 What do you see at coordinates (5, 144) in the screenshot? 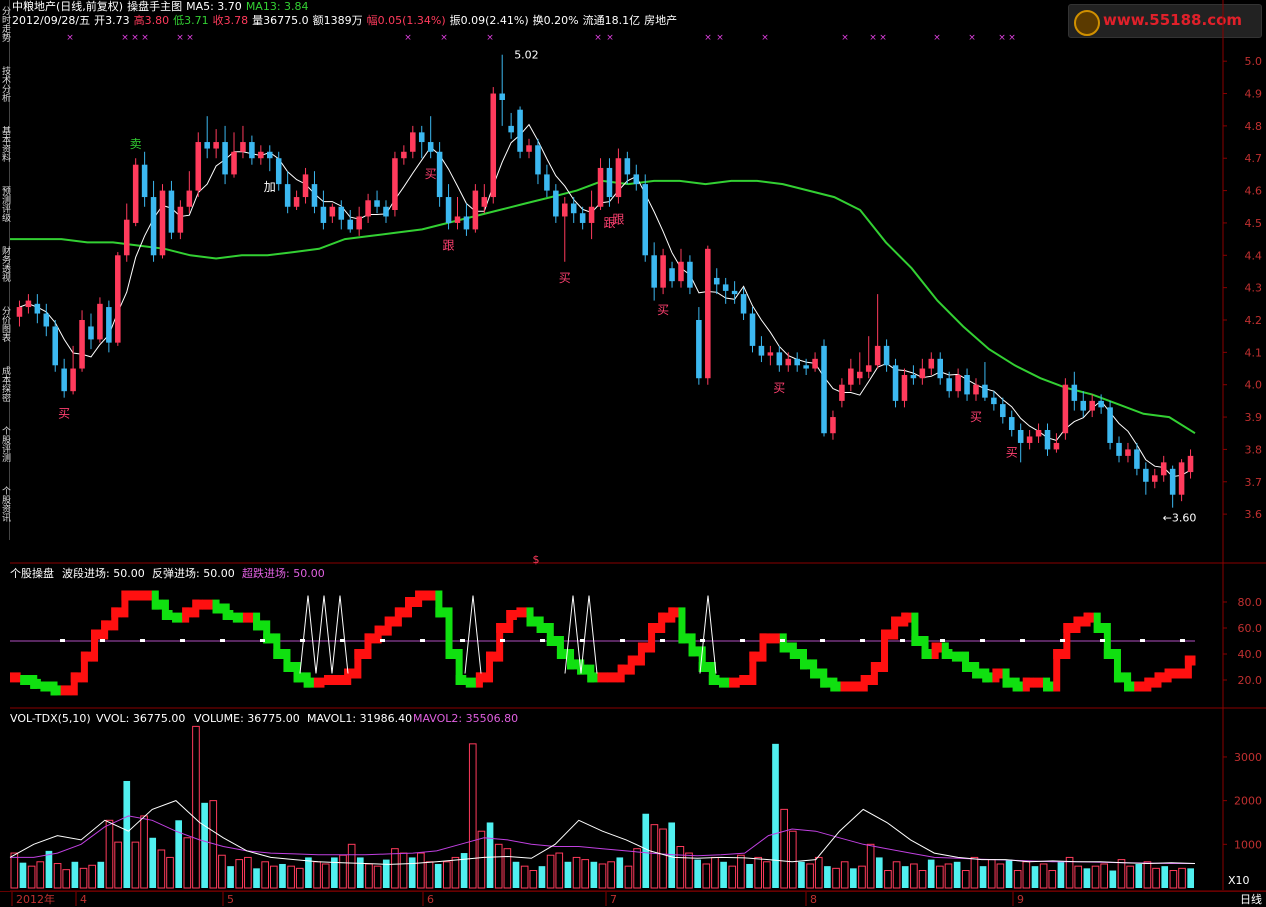
I see `left-tab-2: 基本资料` at bounding box center [5, 144].